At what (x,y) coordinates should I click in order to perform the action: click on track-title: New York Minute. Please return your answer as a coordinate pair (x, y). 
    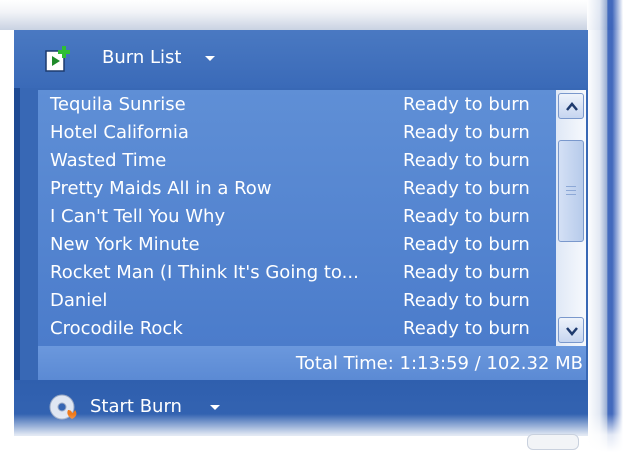
    Looking at the image, I should click on (125, 244).